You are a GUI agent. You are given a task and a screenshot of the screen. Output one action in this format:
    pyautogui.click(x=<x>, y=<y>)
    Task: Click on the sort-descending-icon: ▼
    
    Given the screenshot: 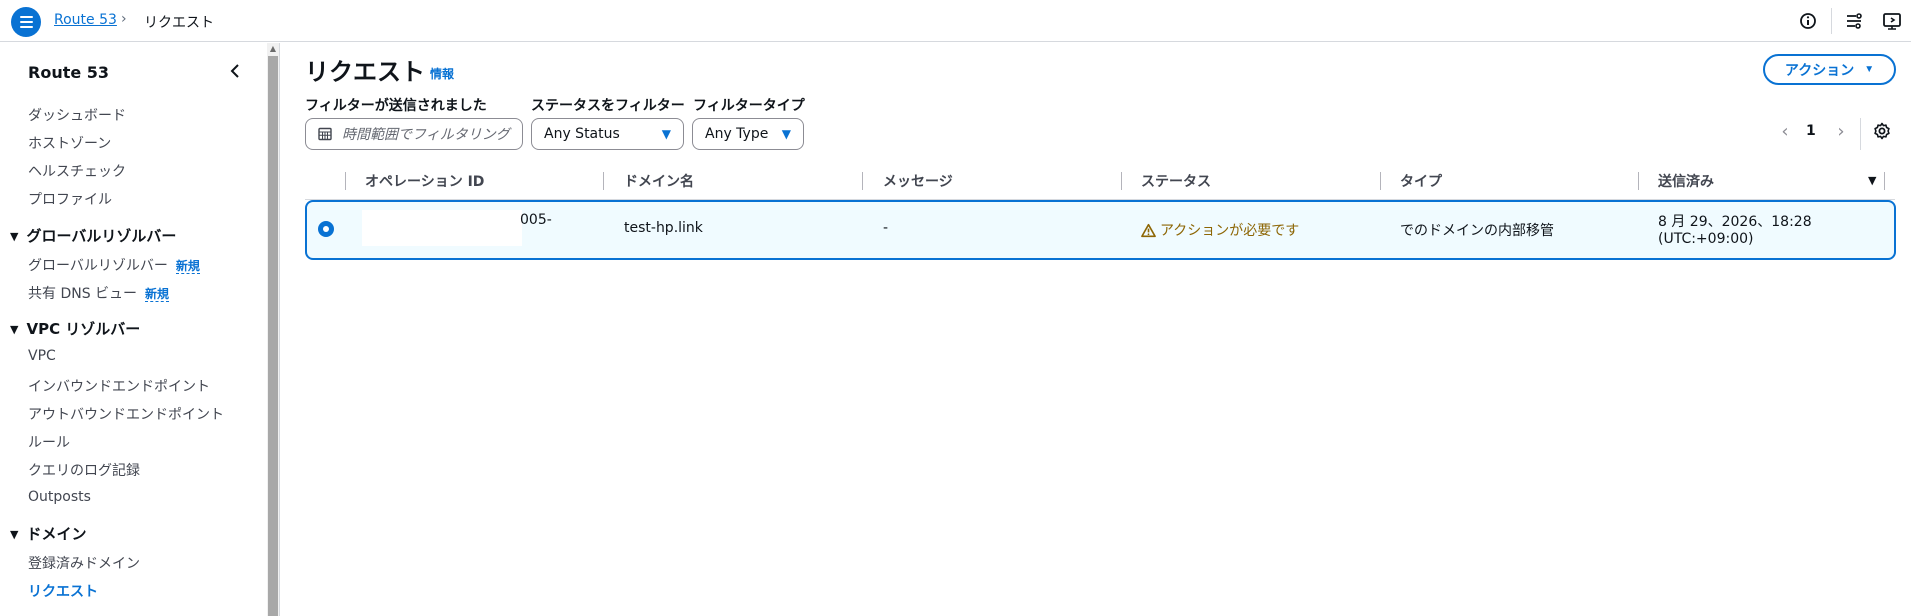 What is the action you would take?
    pyautogui.click(x=1872, y=180)
    